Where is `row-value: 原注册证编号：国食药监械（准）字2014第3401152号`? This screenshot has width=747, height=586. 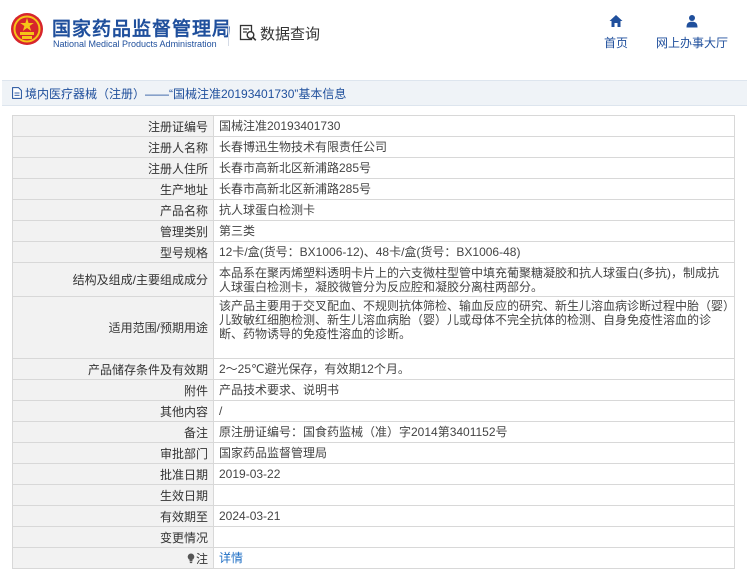 row-value: 原注册证编号：国食药监械（准）字2014第3401152号 is located at coordinates (474, 432).